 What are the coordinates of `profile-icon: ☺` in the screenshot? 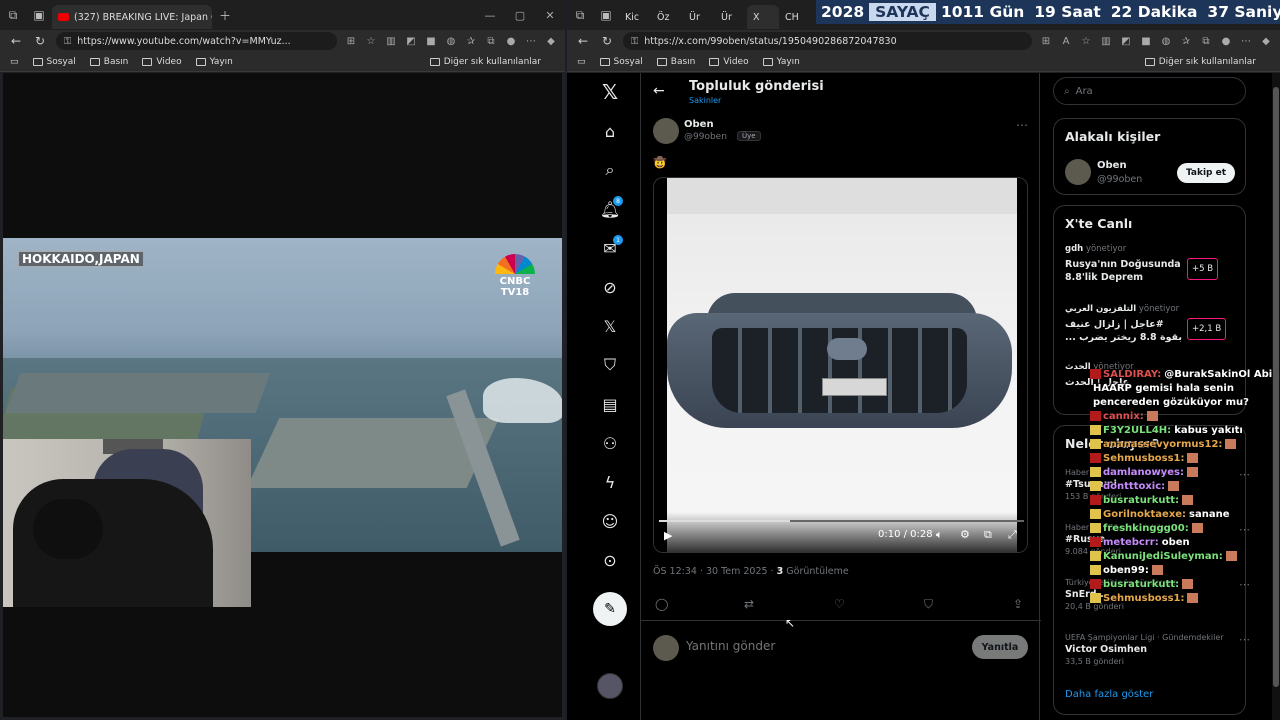 It's located at (610, 521).